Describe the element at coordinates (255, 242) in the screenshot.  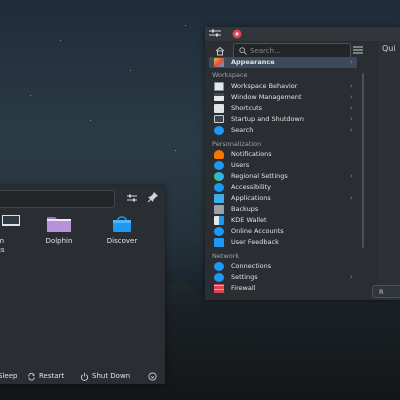
I see `sidebar-item-label: User Feedback` at that location.